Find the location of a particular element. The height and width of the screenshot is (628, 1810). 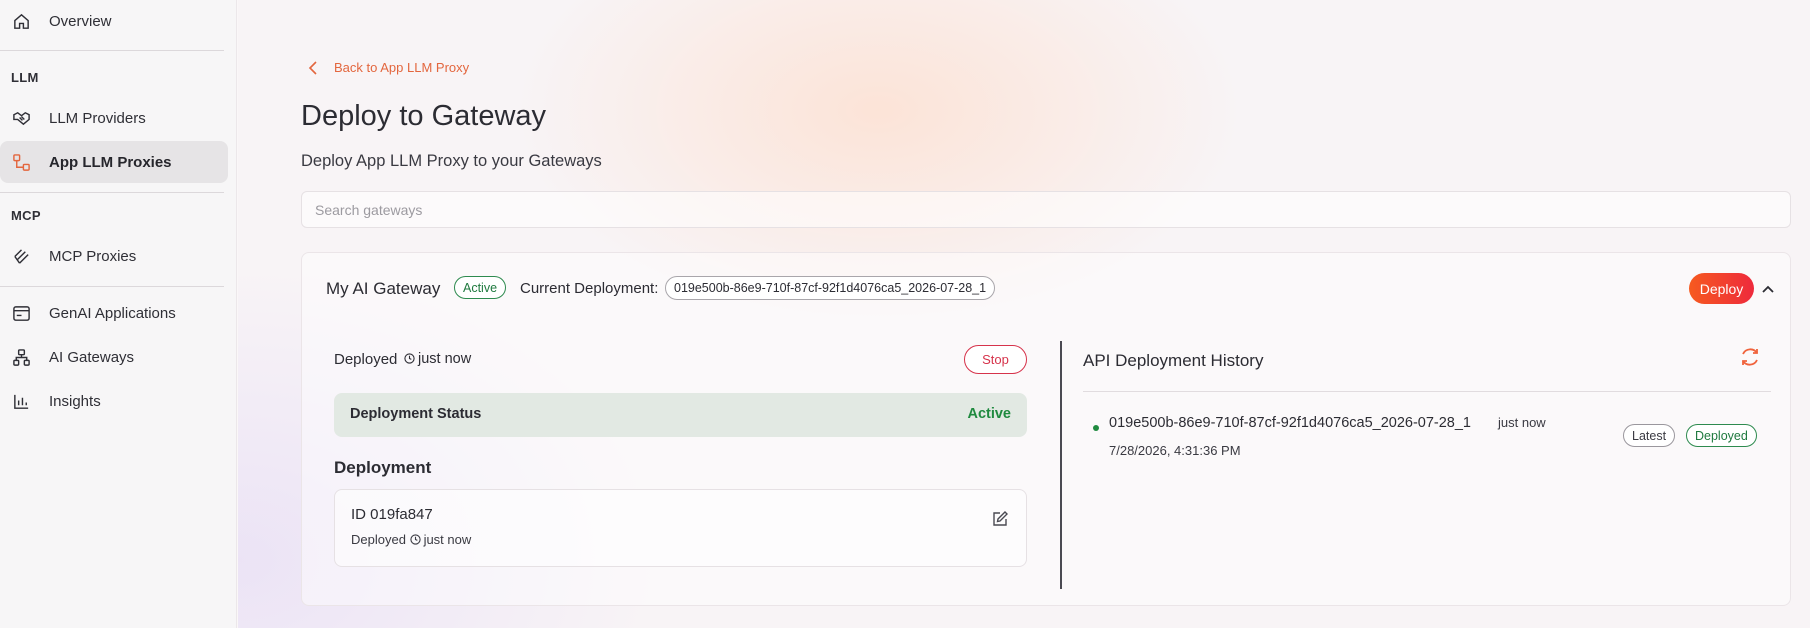

sidebar-item-label: AI Gateways is located at coordinates (92, 357).